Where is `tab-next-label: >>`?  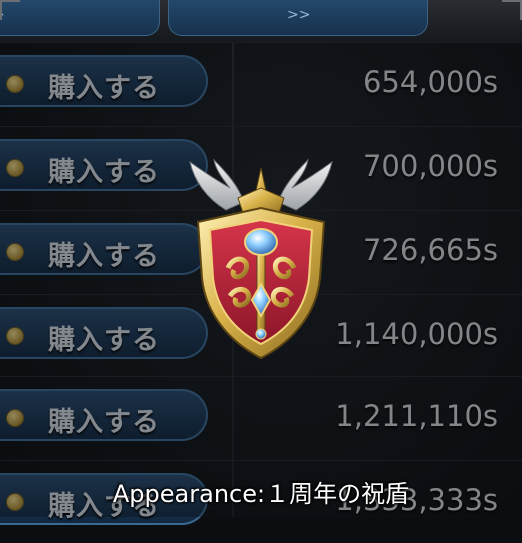
tab-next-label: >> is located at coordinates (299, 15).